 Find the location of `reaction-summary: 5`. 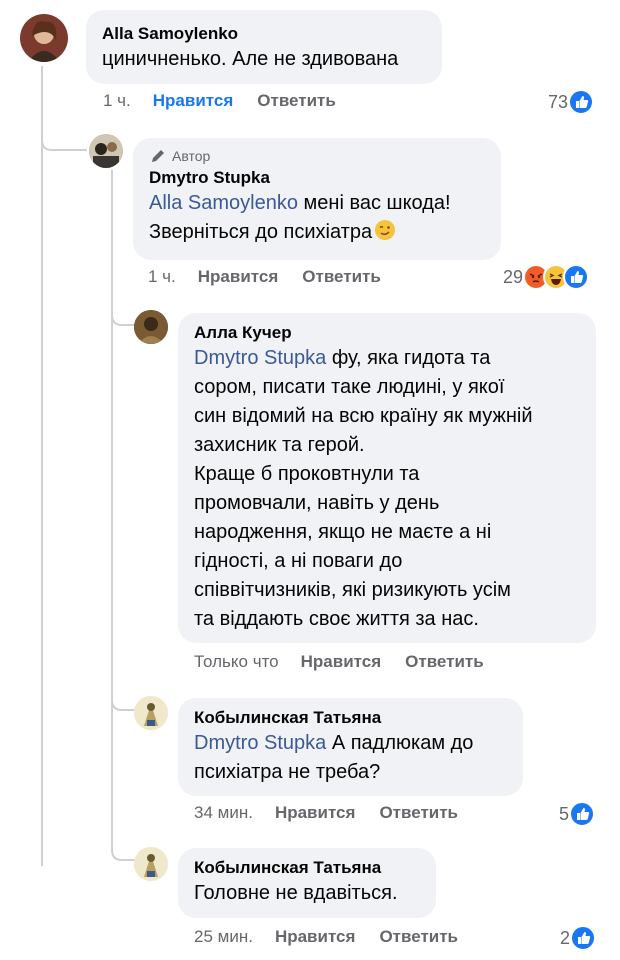

reaction-summary: 5 is located at coordinates (577, 814).